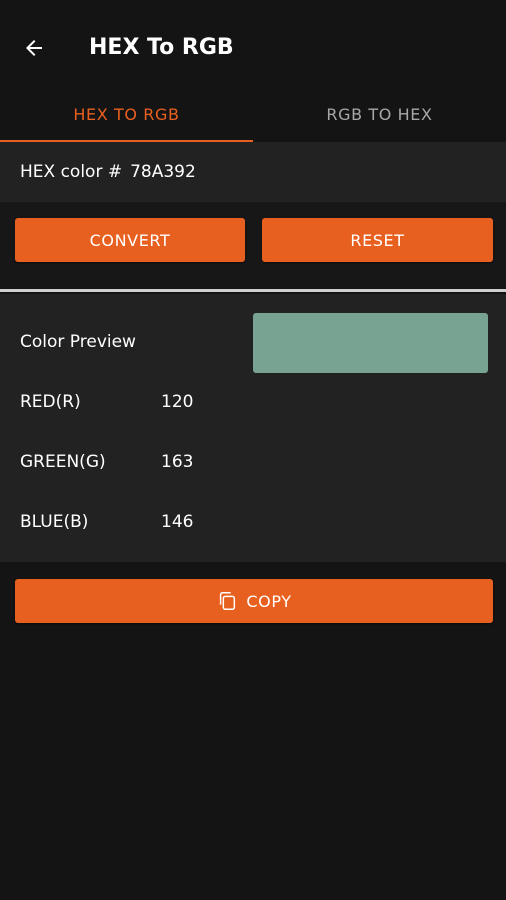 This screenshot has height=900, width=506. What do you see at coordinates (253, 245) in the screenshot?
I see `action-buttons-area: CONVERT RESET` at bounding box center [253, 245].